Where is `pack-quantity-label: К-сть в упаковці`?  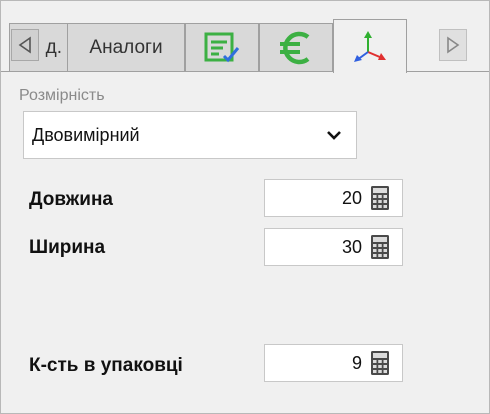 pack-quantity-label: К-сть в упаковці is located at coordinates (106, 365).